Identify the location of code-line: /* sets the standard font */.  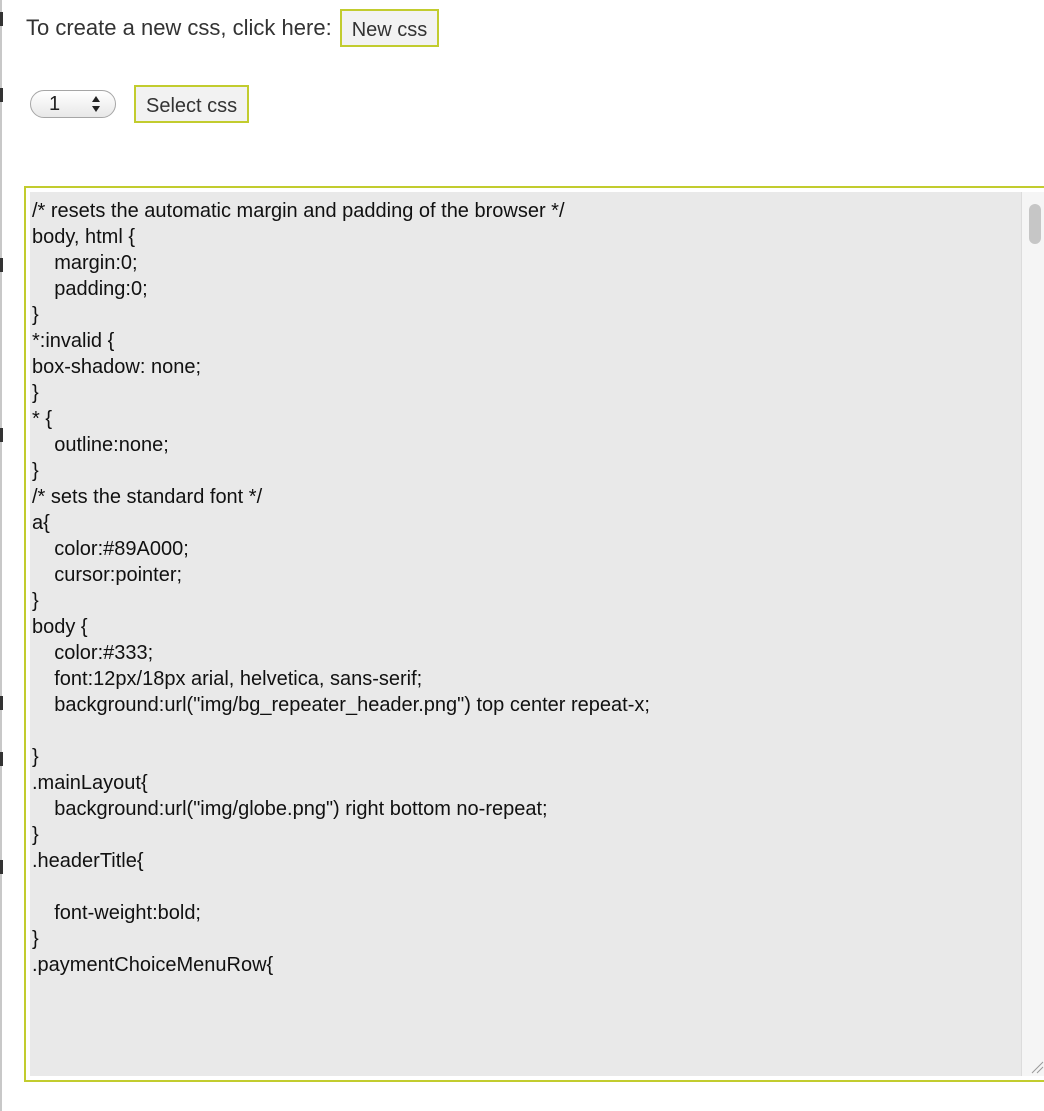
(147, 497).